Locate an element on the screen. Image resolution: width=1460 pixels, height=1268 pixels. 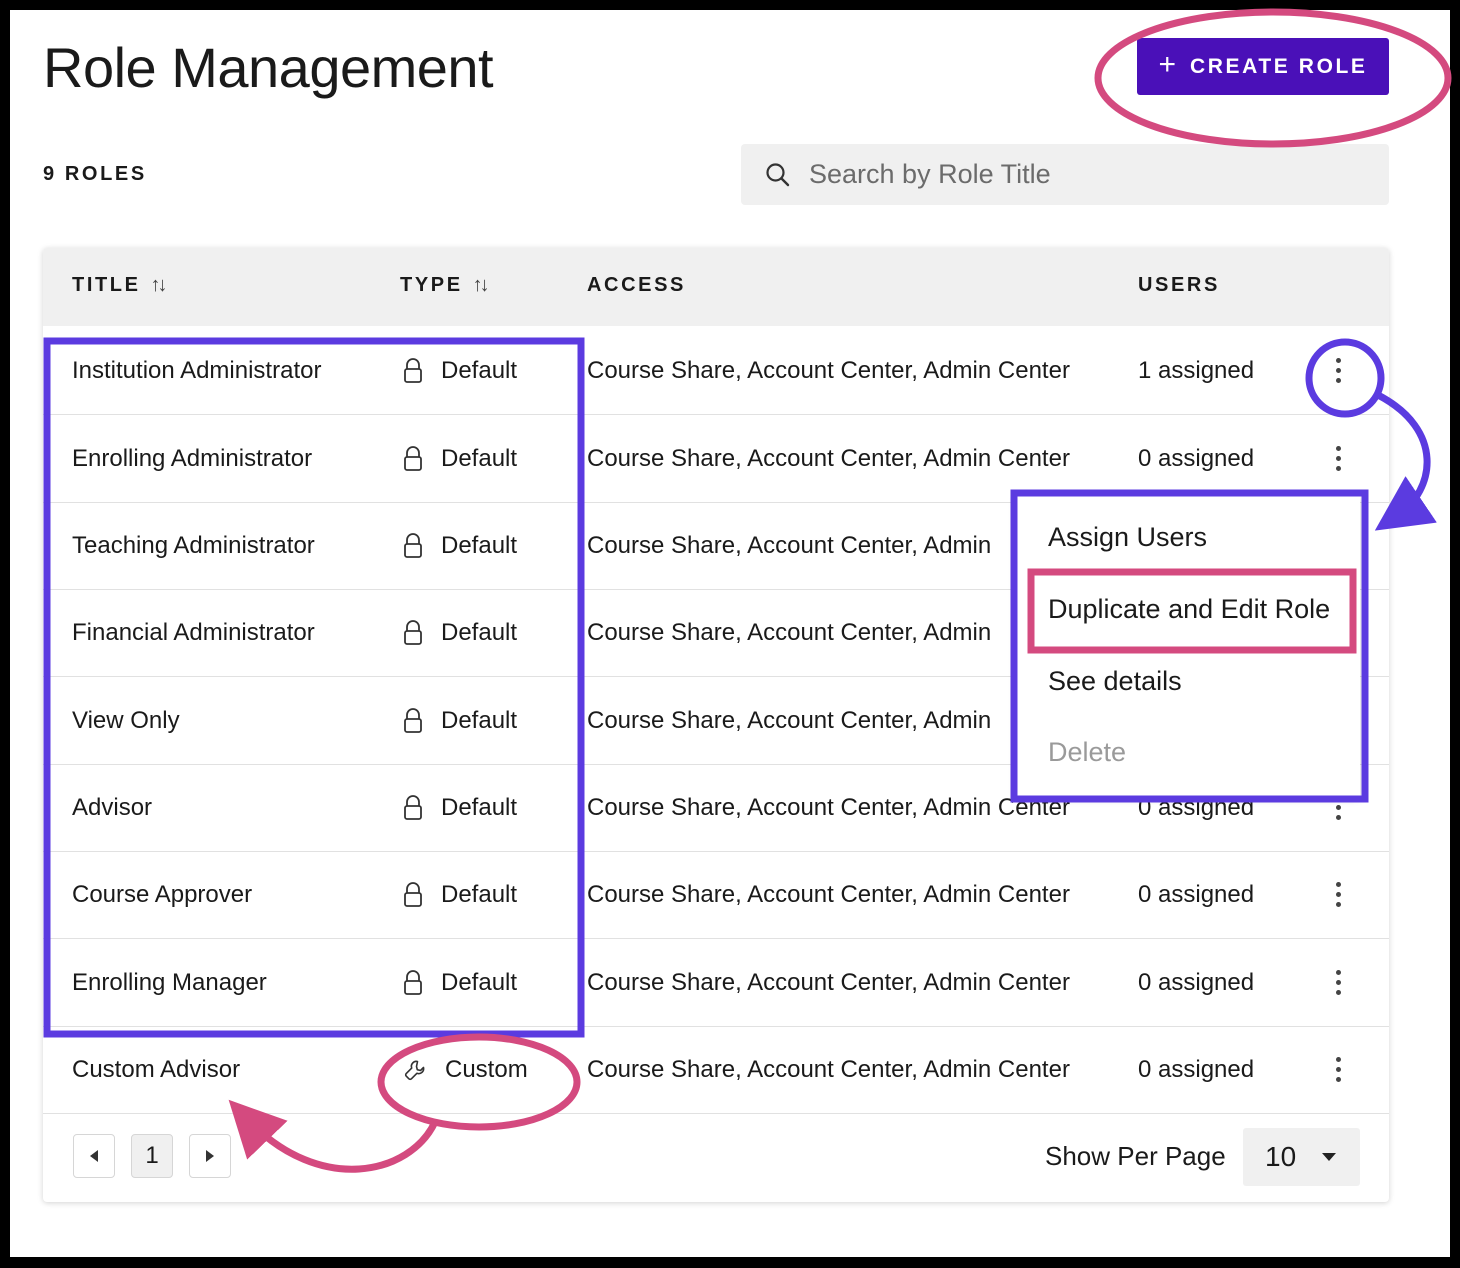
chevron-left-icon is located at coordinates (94, 1156).